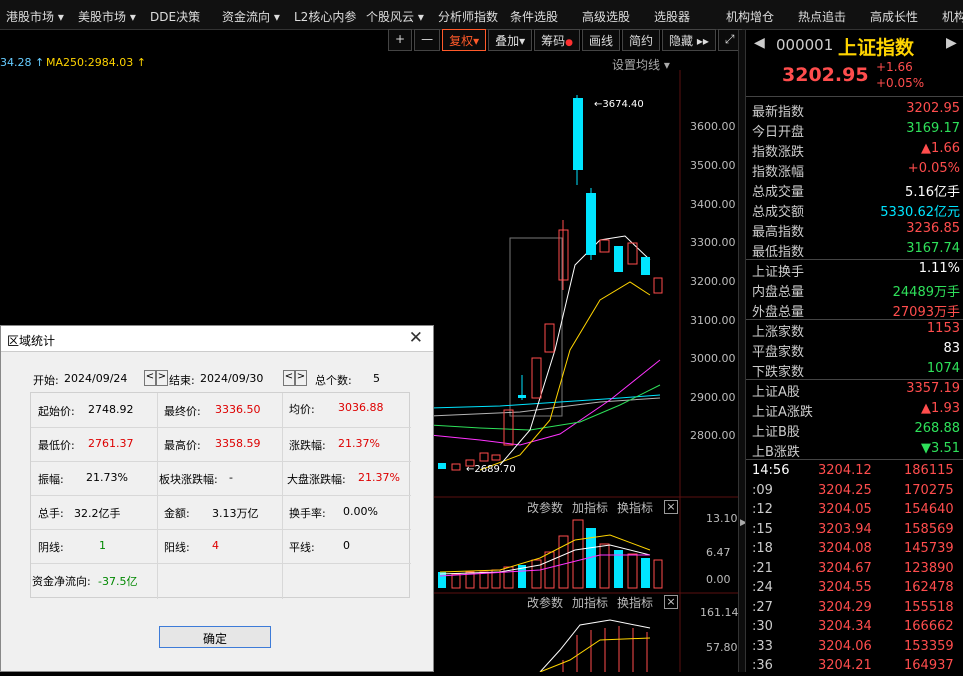 Image resolution: width=963 pixels, height=676 pixels. Describe the element at coordinates (671, 507) in the screenshot. I see `sub1-close-icon: ×` at that location.